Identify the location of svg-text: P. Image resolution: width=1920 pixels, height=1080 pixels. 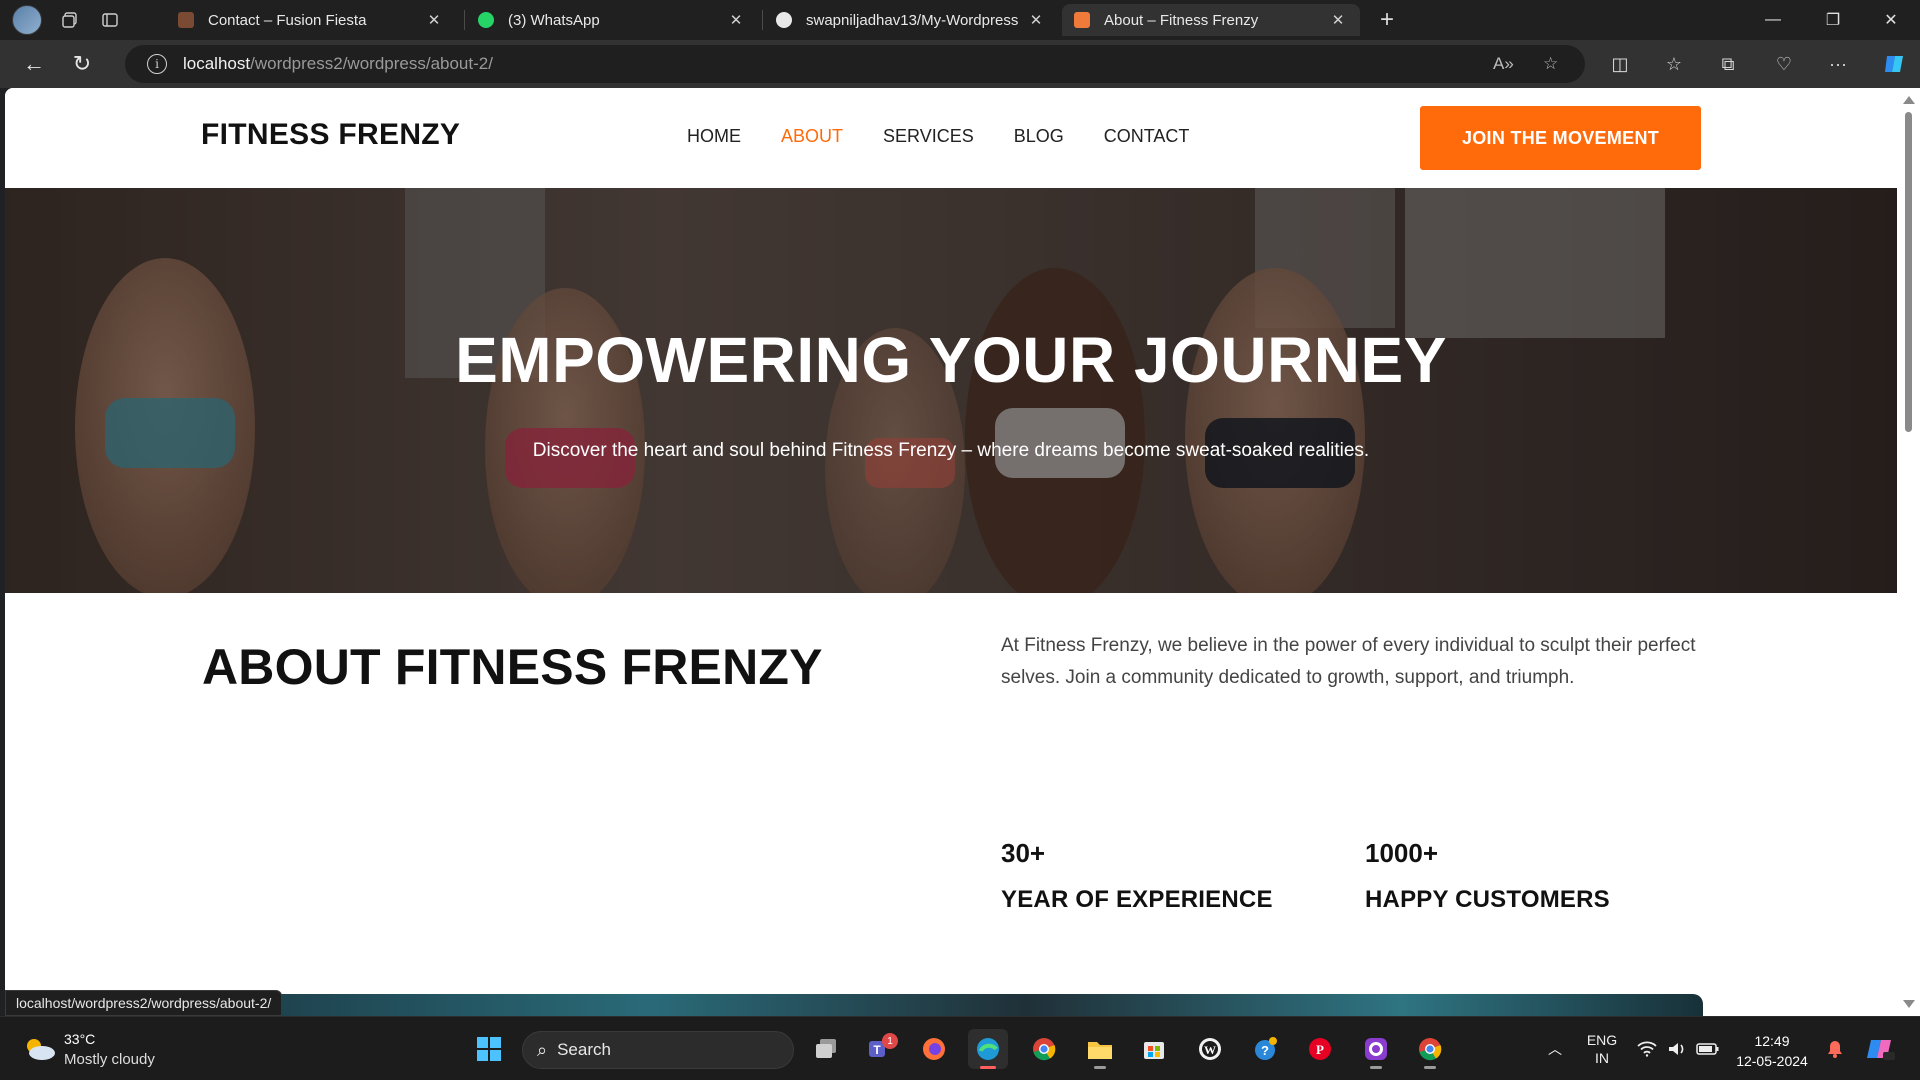
(1320, 1049).